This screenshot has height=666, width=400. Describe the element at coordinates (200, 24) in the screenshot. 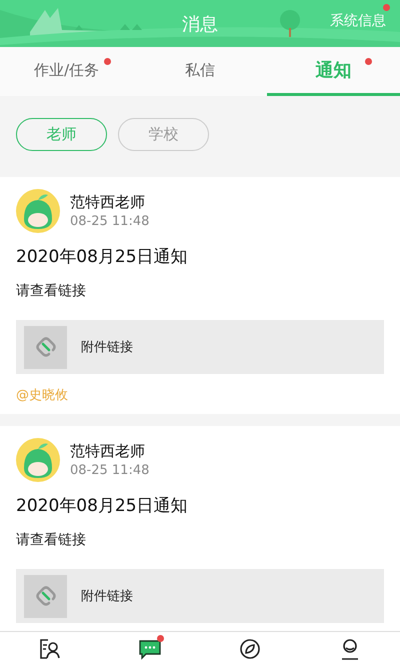

I see `header-title: 消息` at that location.